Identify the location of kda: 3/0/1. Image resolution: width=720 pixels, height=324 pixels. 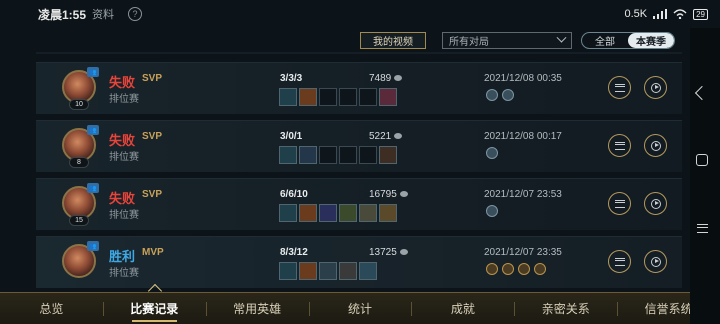
(291, 136).